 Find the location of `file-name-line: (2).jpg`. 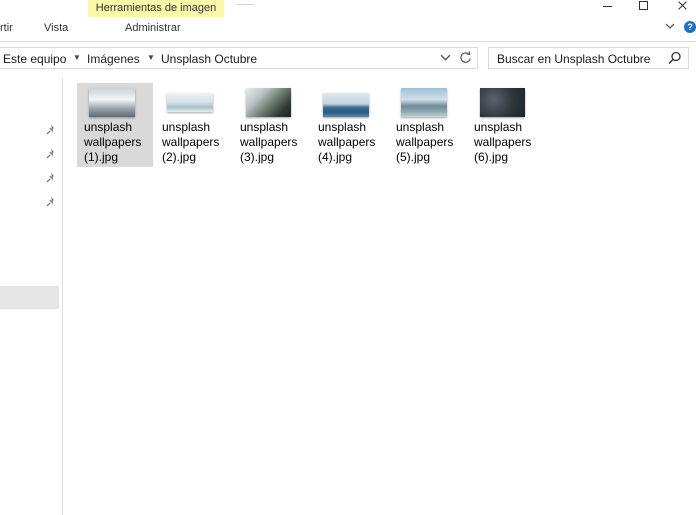

file-name-line: (2).jpg is located at coordinates (179, 157).